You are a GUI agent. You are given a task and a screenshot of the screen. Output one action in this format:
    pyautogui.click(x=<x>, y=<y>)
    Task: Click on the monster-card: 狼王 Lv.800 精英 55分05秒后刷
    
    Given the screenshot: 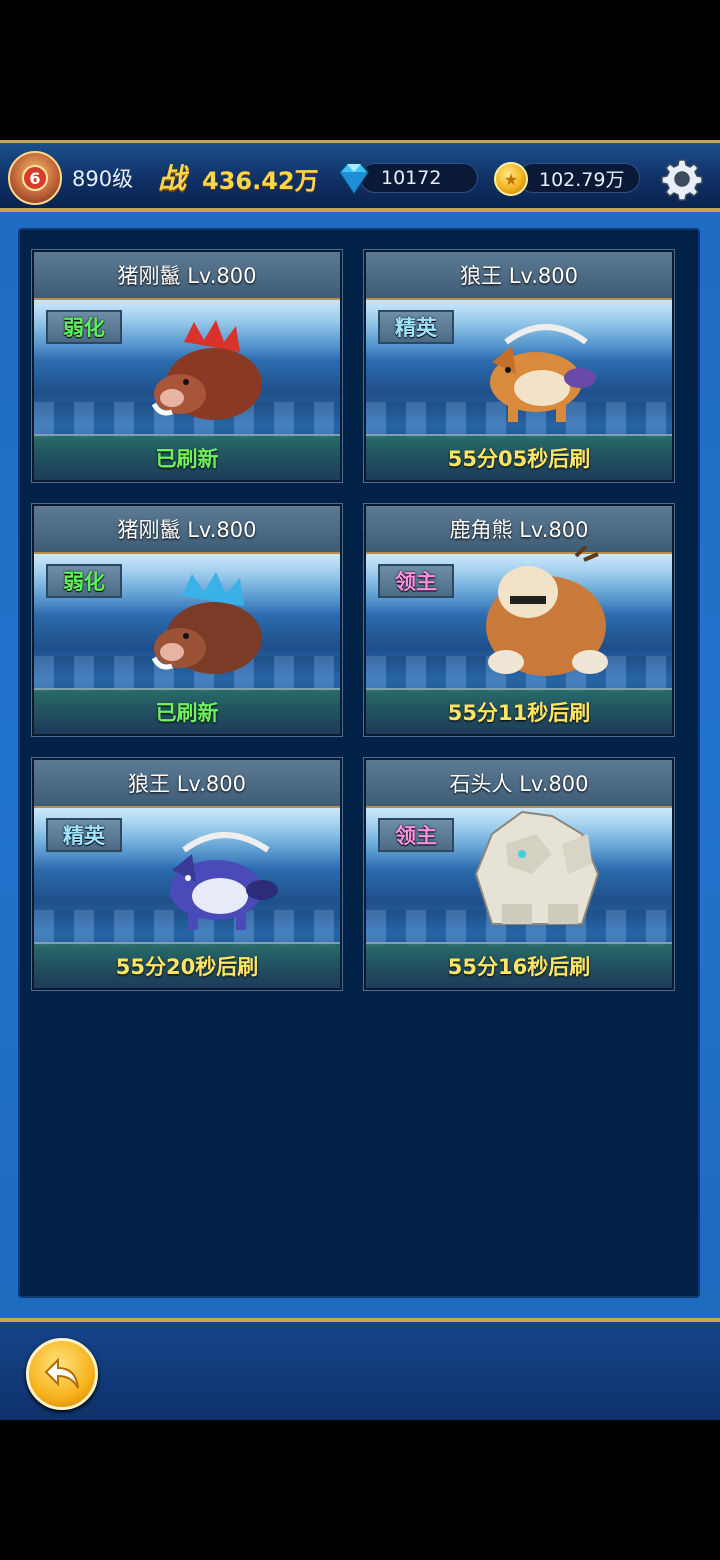 What is the action you would take?
    pyautogui.click(x=519, y=366)
    